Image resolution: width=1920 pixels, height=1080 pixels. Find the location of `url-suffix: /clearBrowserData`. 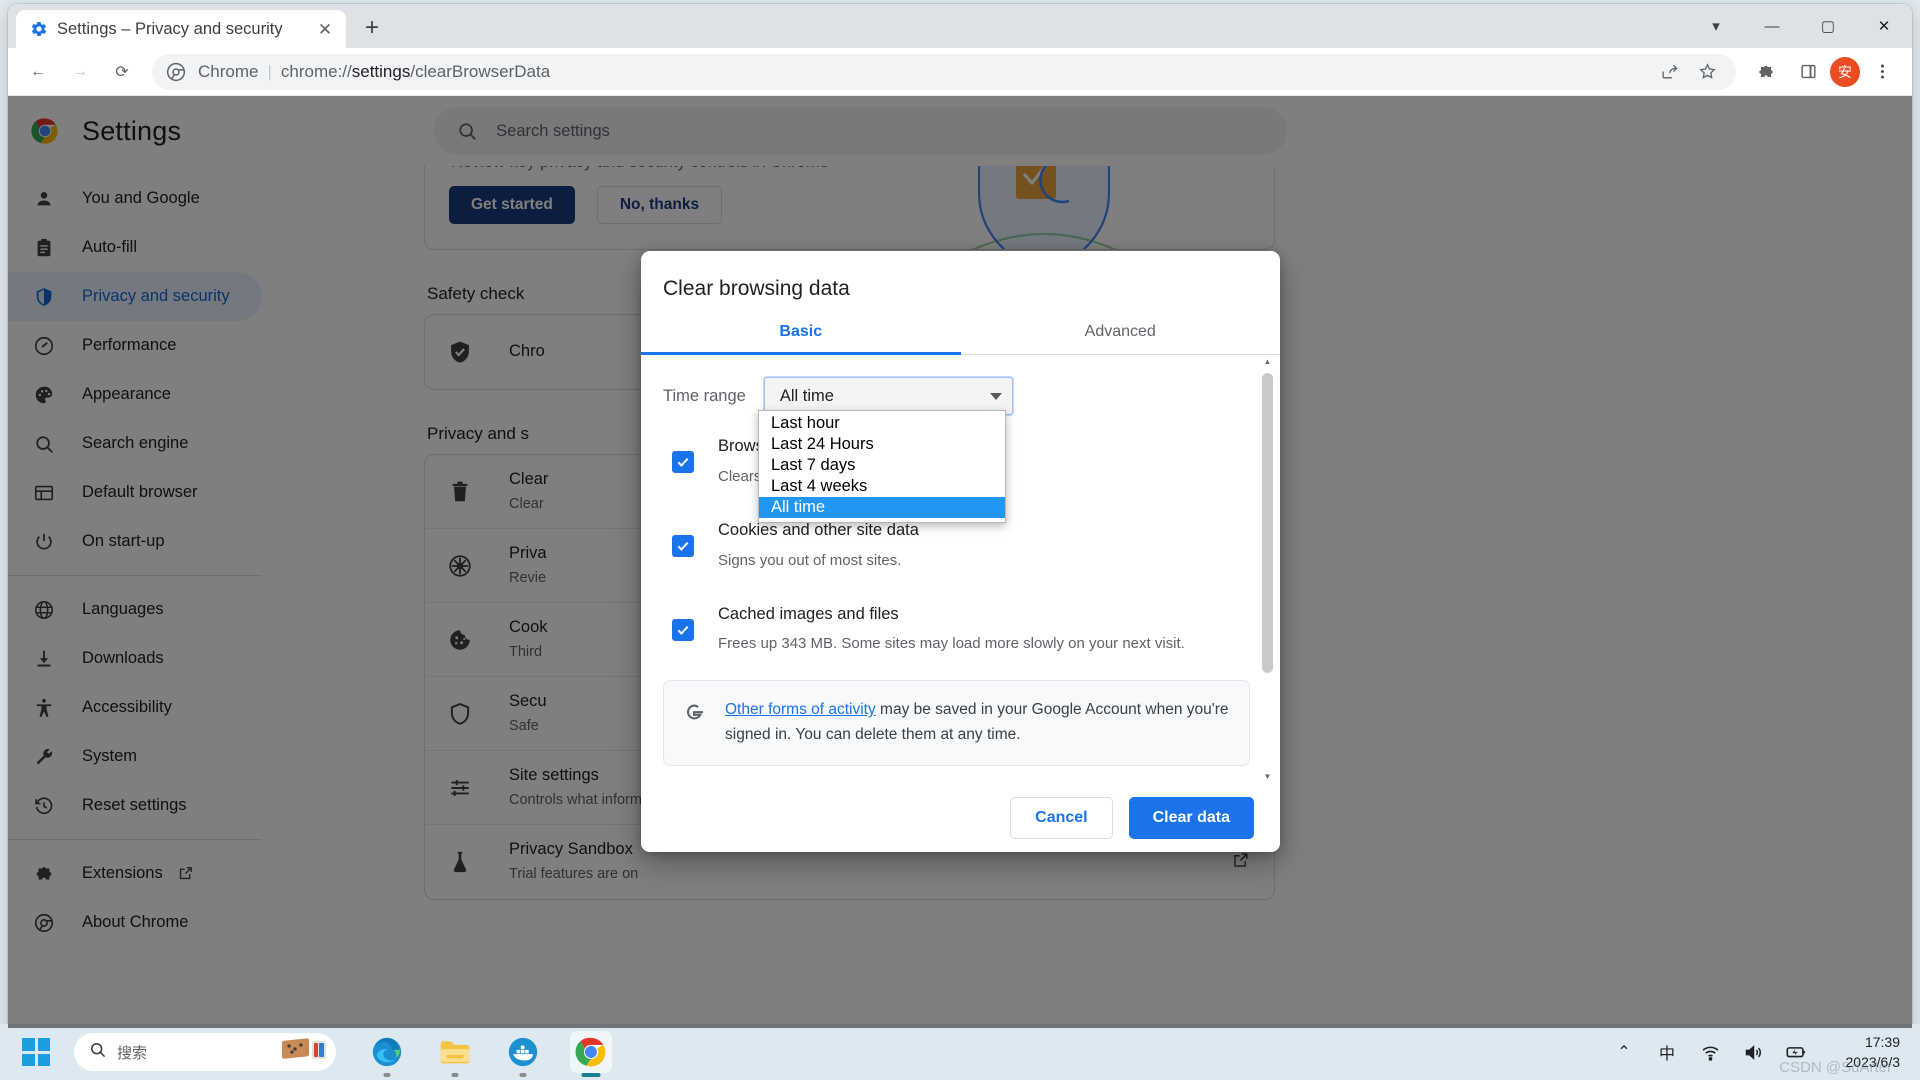

url-suffix: /clearBrowserData is located at coordinates (480, 71).